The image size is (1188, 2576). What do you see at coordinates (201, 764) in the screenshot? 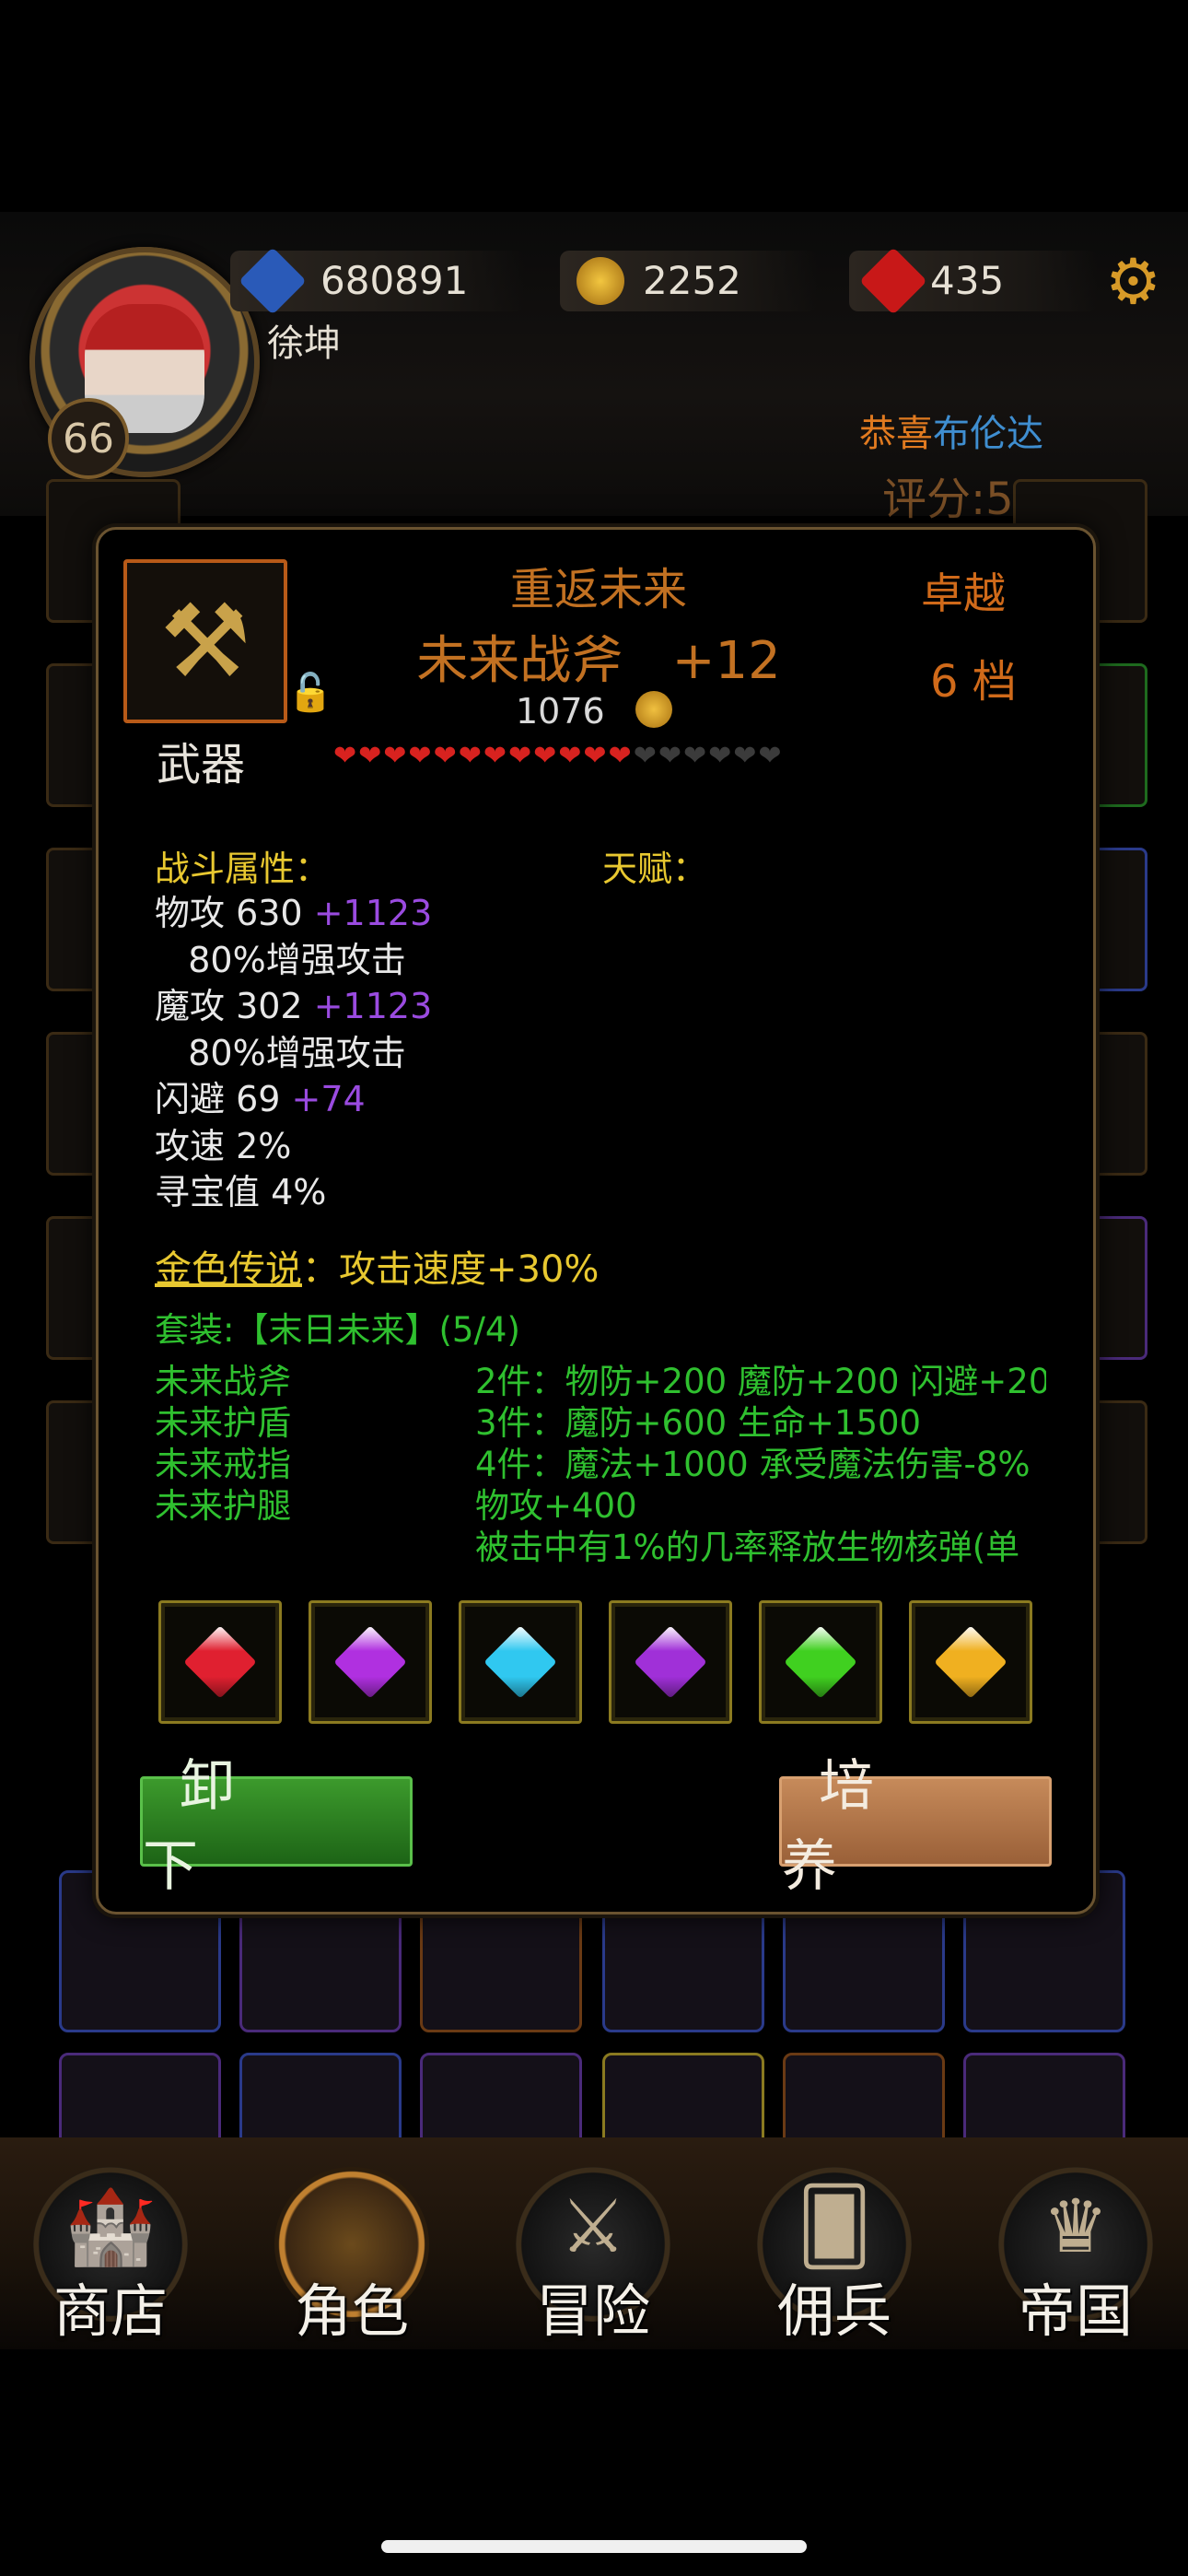
I see `slot-label: 武器` at bounding box center [201, 764].